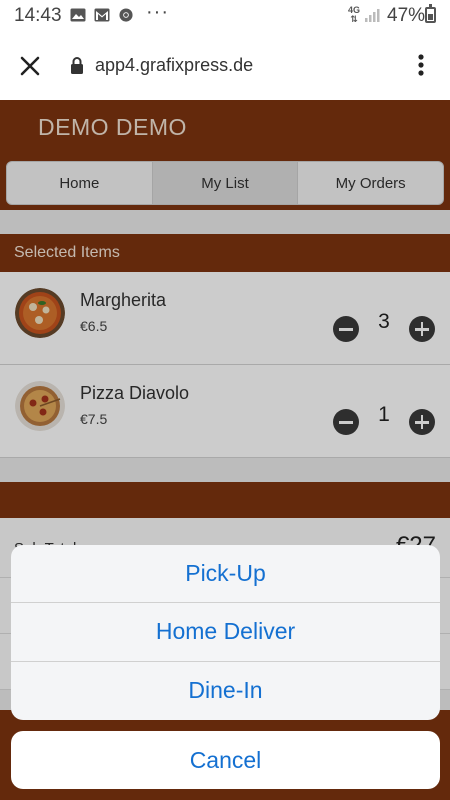 The width and height of the screenshot is (450, 800). I want to click on home-delivery-option: Home Deliver, so click(225, 632).